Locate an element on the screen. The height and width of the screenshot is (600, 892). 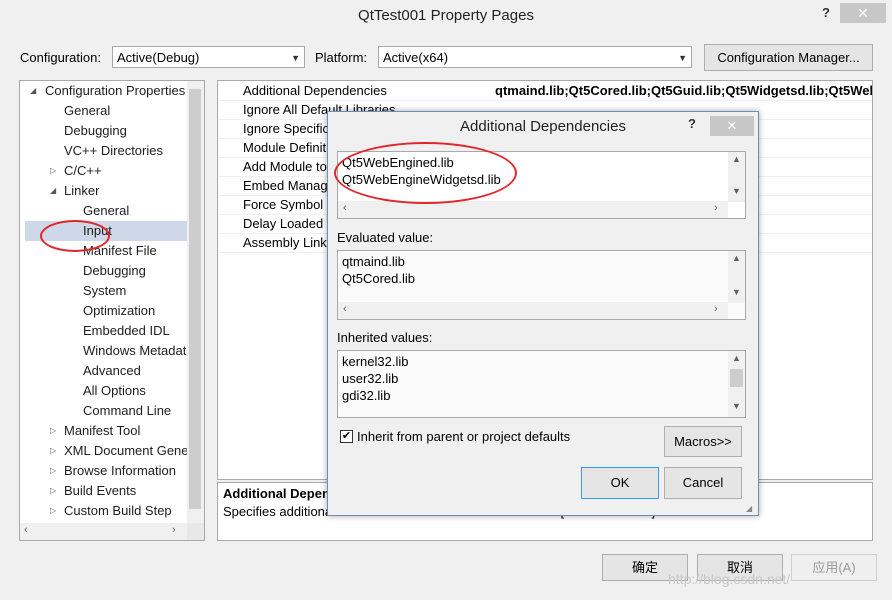
dialog-help-button: ? is located at coordinates (692, 123).